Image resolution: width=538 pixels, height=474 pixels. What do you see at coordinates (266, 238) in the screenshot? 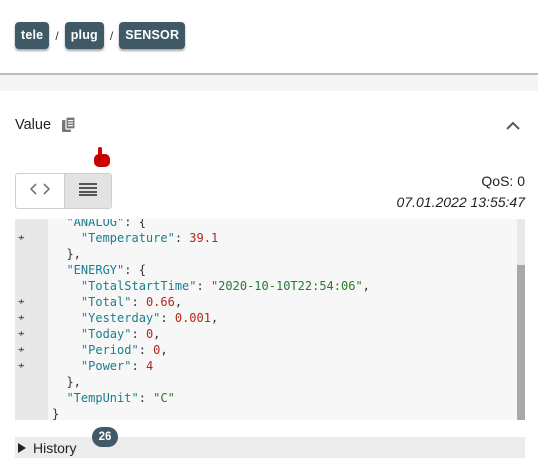
I see `code-line: ≁ "Temperature": 39.1` at bounding box center [266, 238].